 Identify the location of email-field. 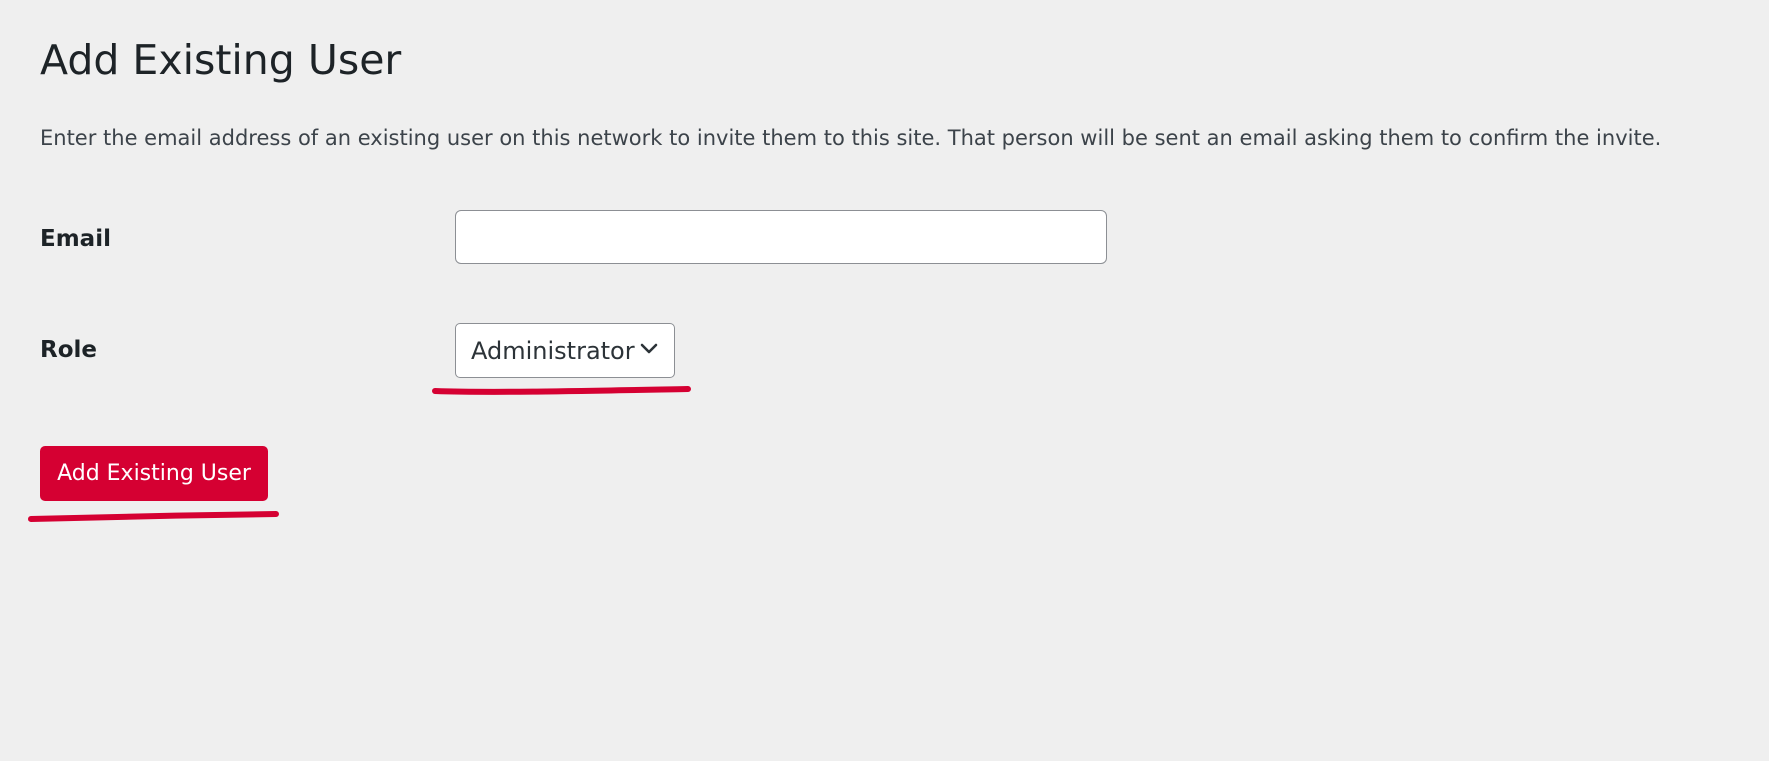
(781, 237).